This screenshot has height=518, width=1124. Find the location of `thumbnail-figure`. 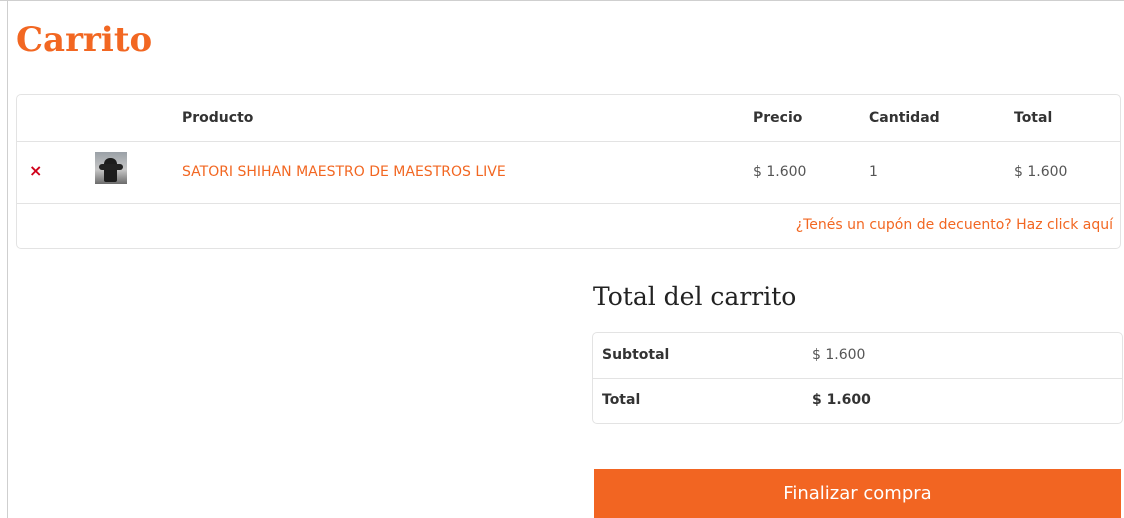

thumbnail-figure is located at coordinates (110, 170).